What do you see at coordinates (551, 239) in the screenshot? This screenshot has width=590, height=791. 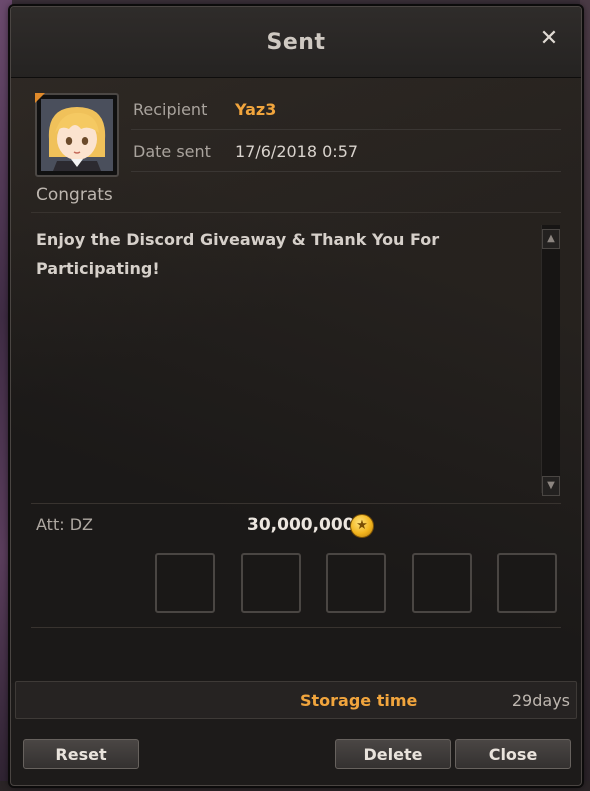 I see `scroll-up-button: ▲` at bounding box center [551, 239].